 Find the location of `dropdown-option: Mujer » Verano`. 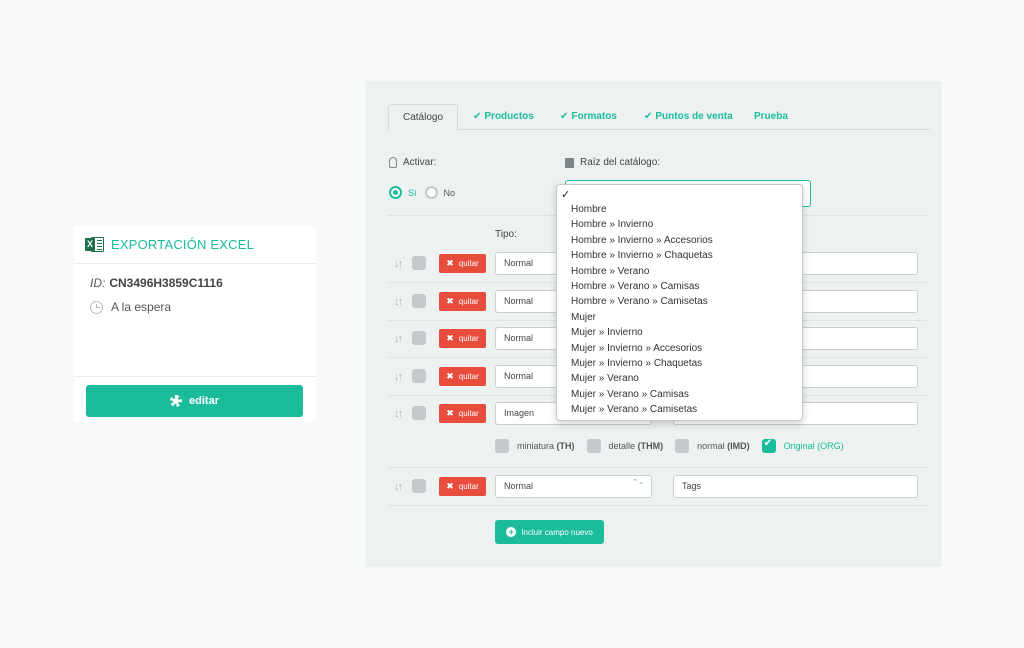

dropdown-option: Mujer » Verano is located at coordinates (679, 378).